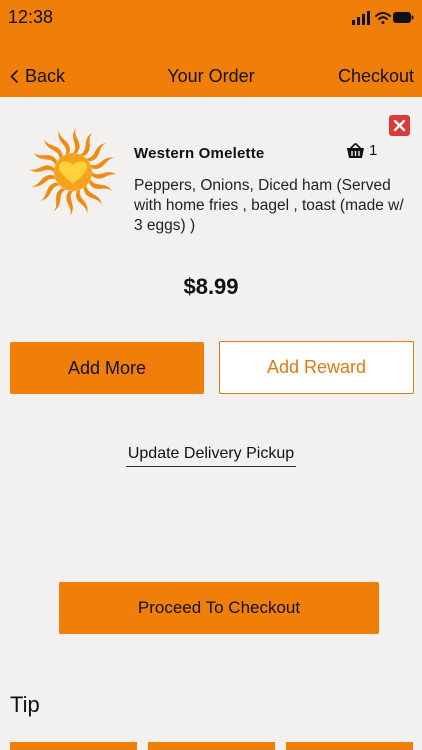 Image resolution: width=422 pixels, height=750 pixels. I want to click on status-icons, so click(383, 18).